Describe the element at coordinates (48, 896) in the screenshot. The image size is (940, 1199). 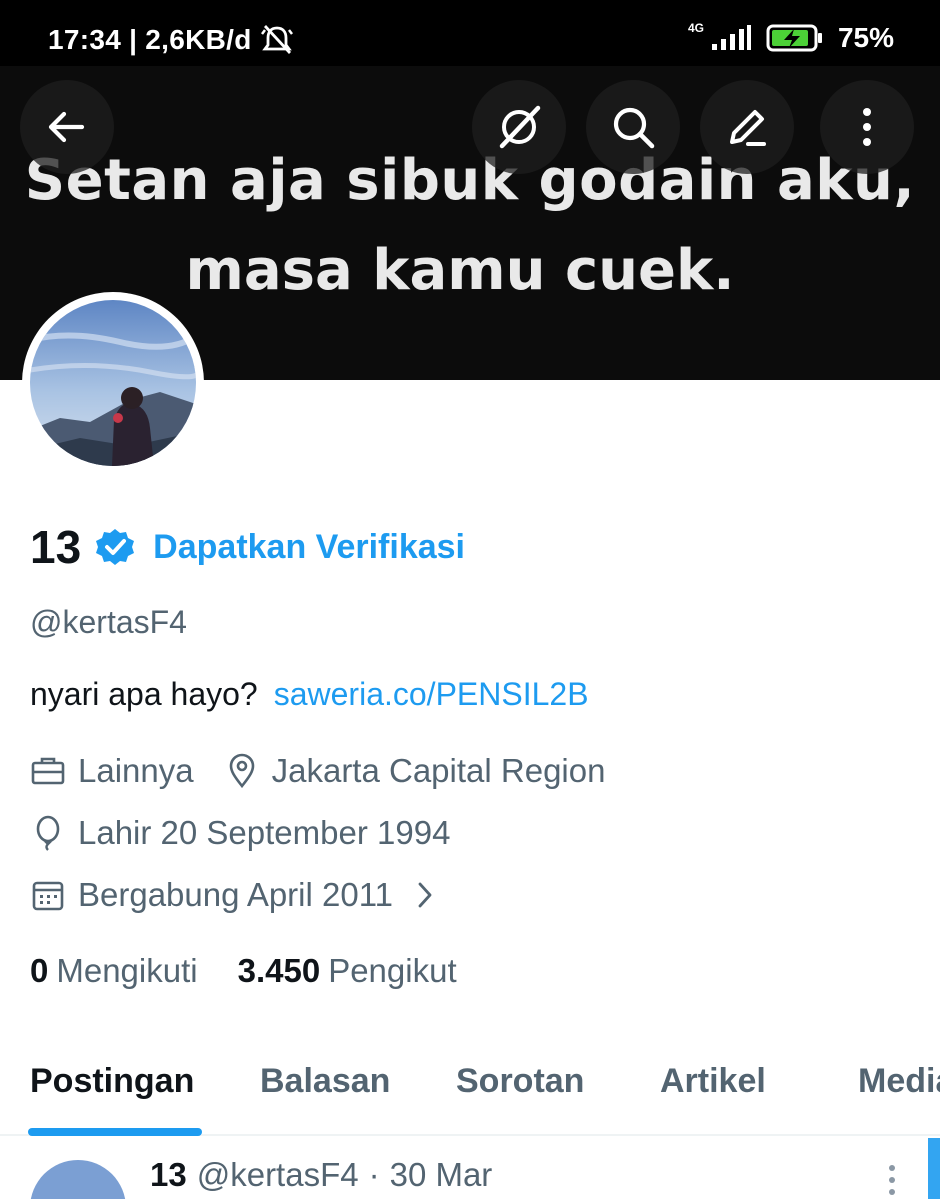
I see `calendar-icon` at that location.